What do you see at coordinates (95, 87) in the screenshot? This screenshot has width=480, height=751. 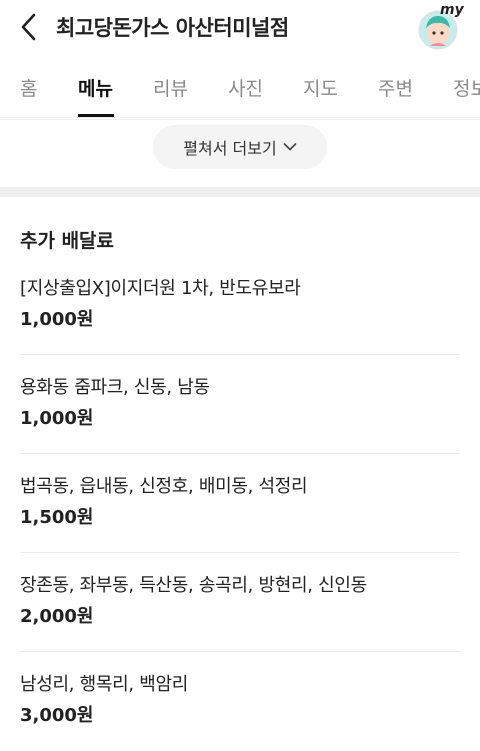 I see `tab-menu: 메뉴` at bounding box center [95, 87].